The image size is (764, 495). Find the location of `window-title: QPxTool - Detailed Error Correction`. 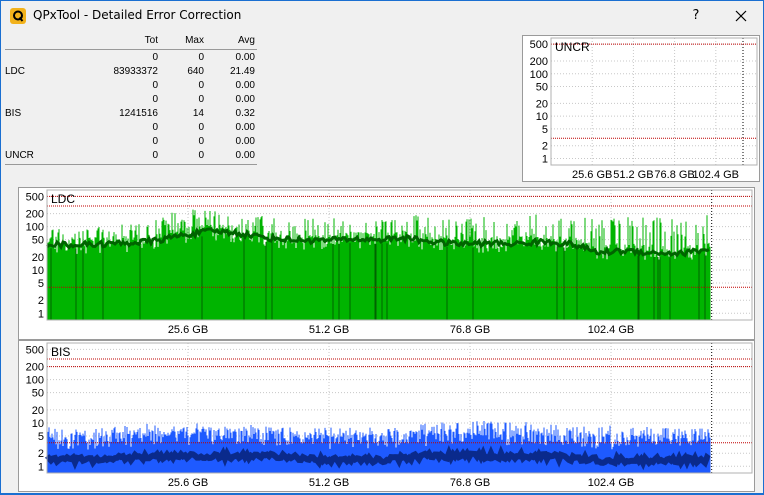

window-title: QPxTool - Detailed Error Correction is located at coordinates (137, 15).